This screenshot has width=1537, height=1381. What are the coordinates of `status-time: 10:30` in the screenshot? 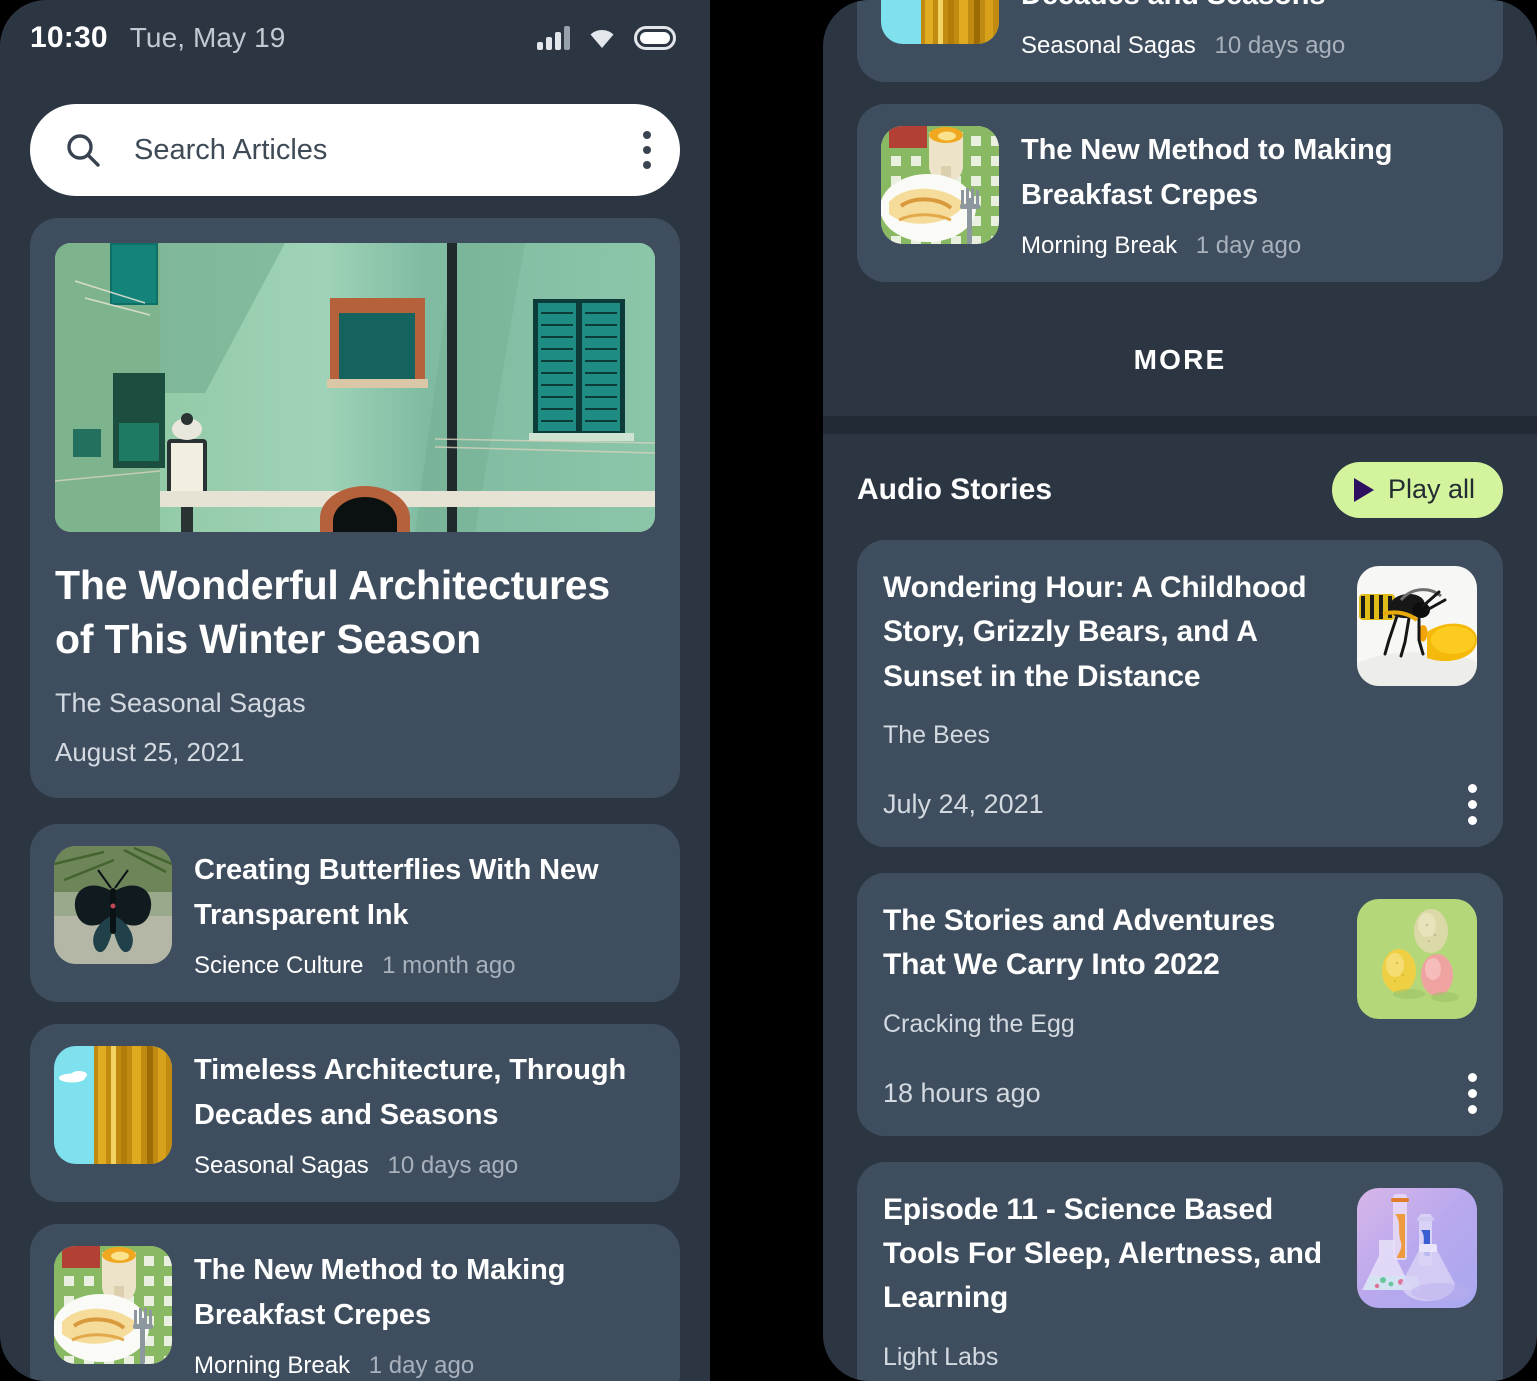 It's located at (69, 37).